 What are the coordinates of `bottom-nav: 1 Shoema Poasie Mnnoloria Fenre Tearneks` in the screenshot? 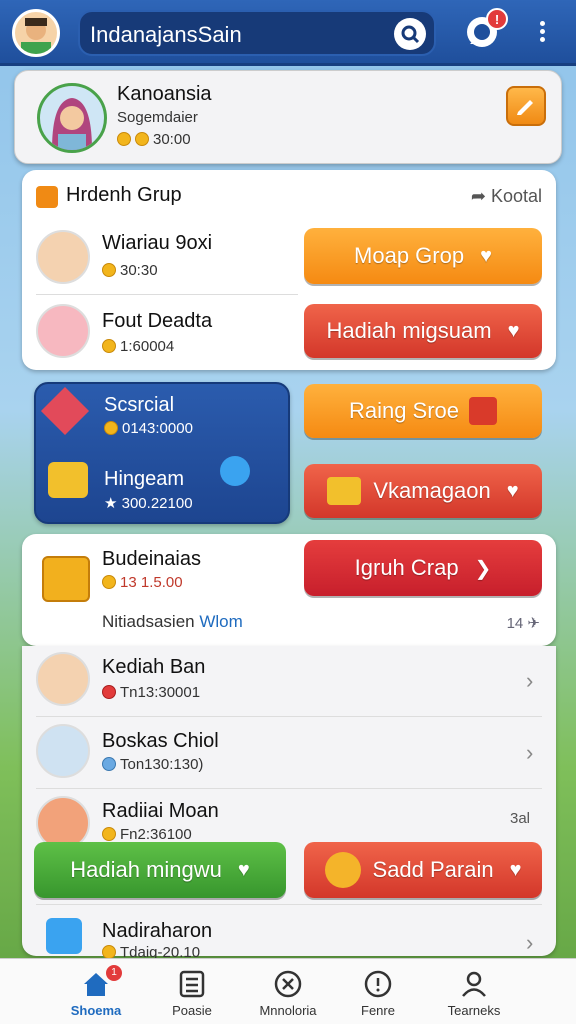 It's located at (288, 991).